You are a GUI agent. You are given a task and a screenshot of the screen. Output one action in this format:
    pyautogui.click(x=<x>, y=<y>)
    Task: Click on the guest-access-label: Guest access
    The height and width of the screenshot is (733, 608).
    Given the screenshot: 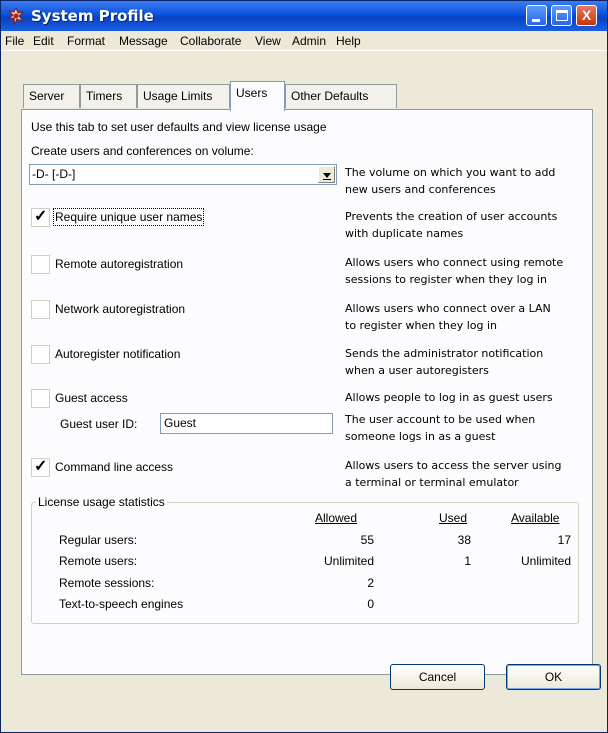 What is the action you would take?
    pyautogui.click(x=91, y=398)
    